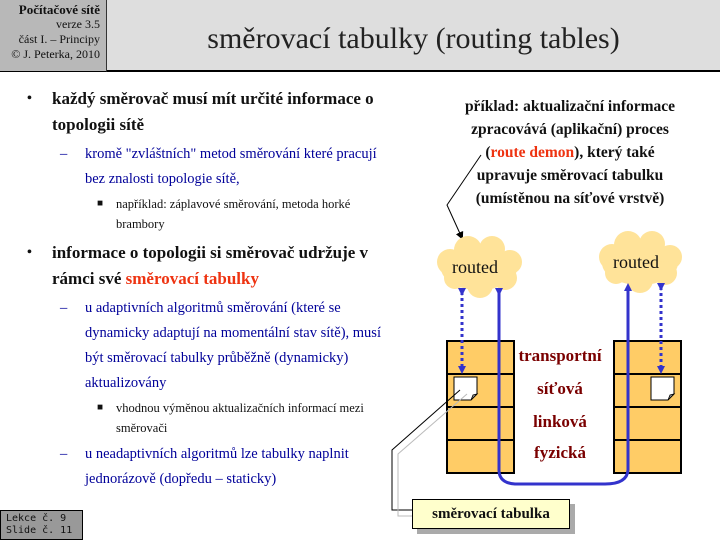 This screenshot has height=540, width=720. What do you see at coordinates (614, 152) in the screenshot?
I see `callout-line-rest: ), který také` at bounding box center [614, 152].